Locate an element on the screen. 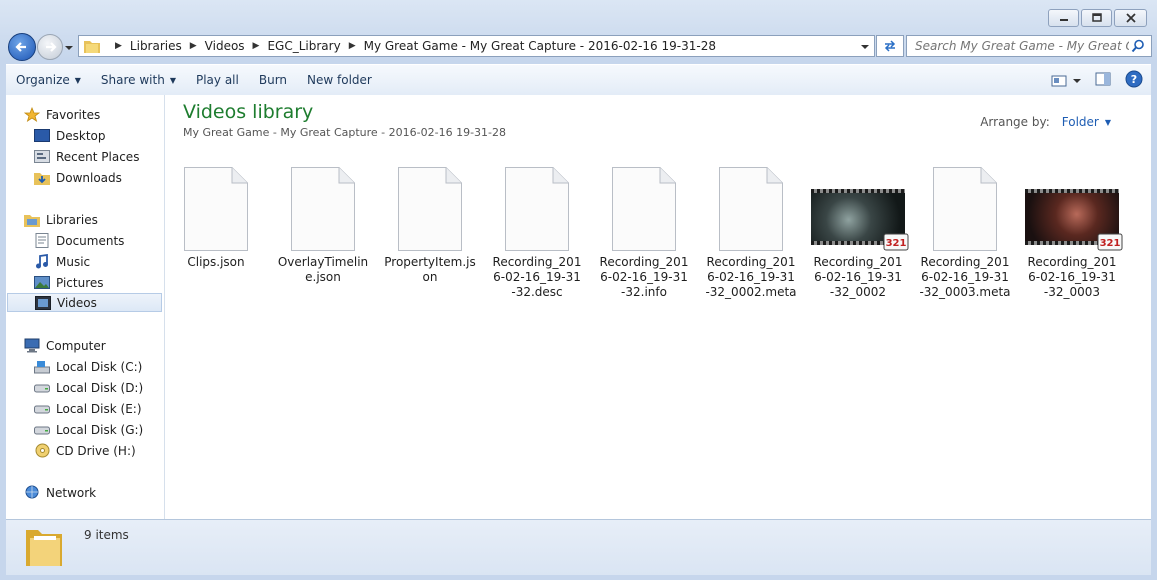 This screenshot has height=580, width=1157. back-button is located at coordinates (22, 47).